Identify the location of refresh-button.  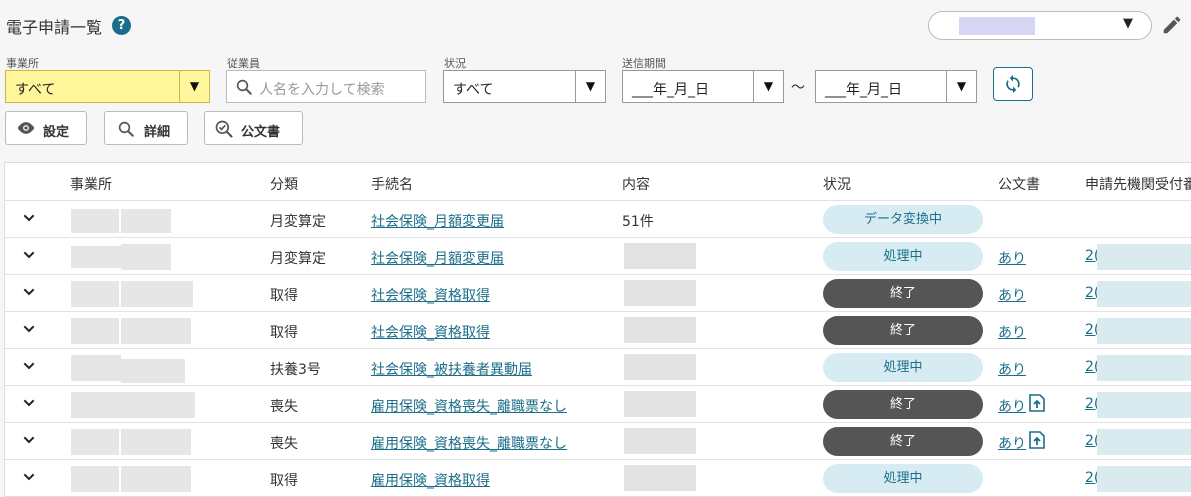
(1013, 84).